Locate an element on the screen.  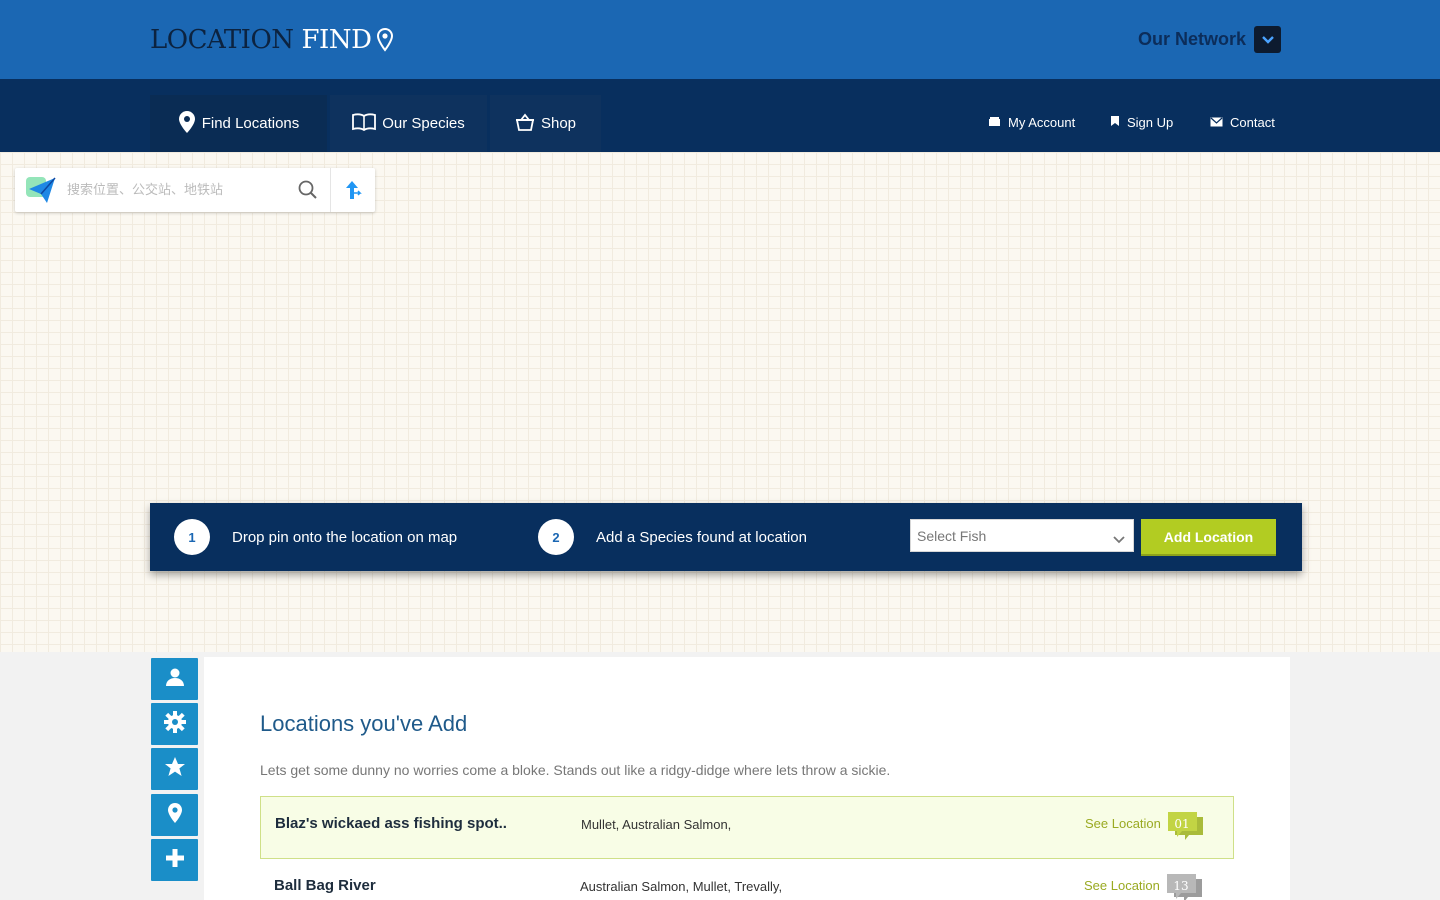
favorites-button is located at coordinates (174, 769).